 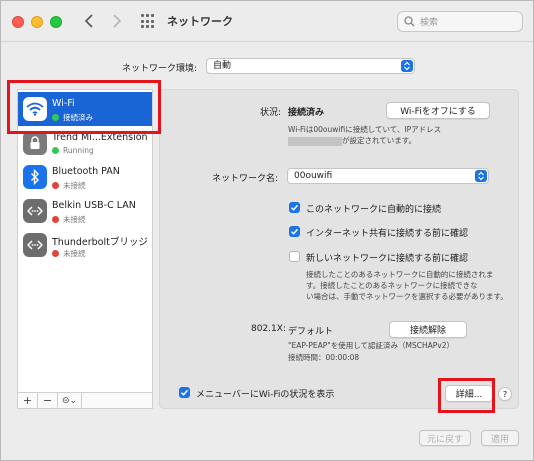 I want to click on close-window-button, so click(x=18, y=22).